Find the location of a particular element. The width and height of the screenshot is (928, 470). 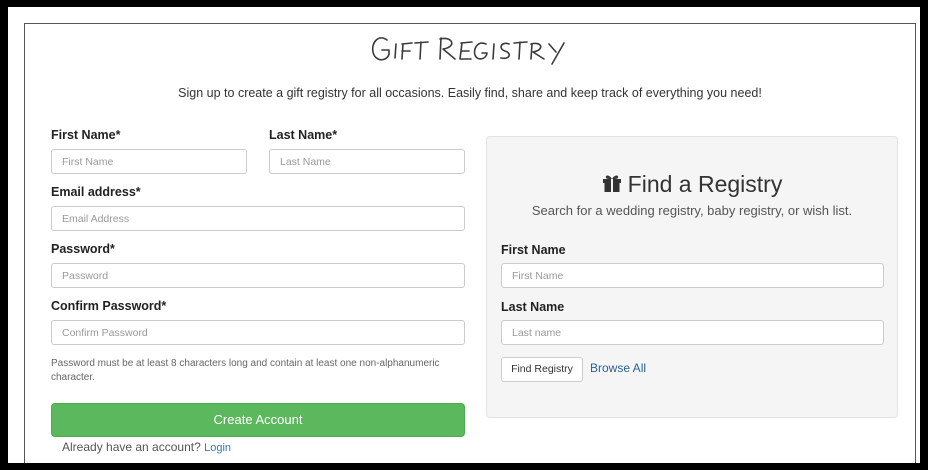

email-input is located at coordinates (258, 218).